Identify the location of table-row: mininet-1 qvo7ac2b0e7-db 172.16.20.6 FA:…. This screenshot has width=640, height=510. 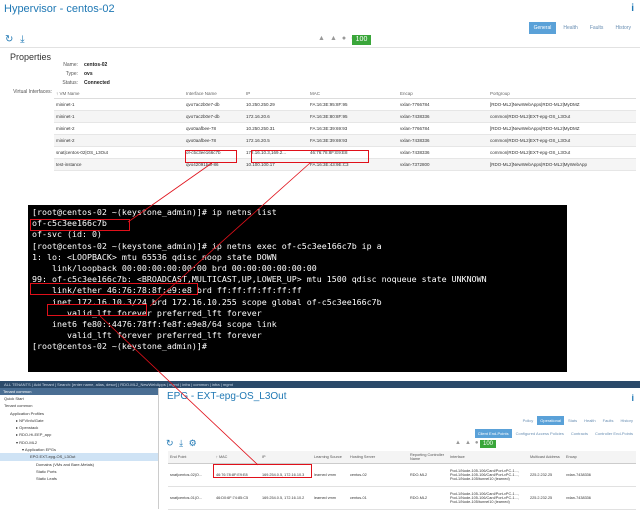
(345, 116).